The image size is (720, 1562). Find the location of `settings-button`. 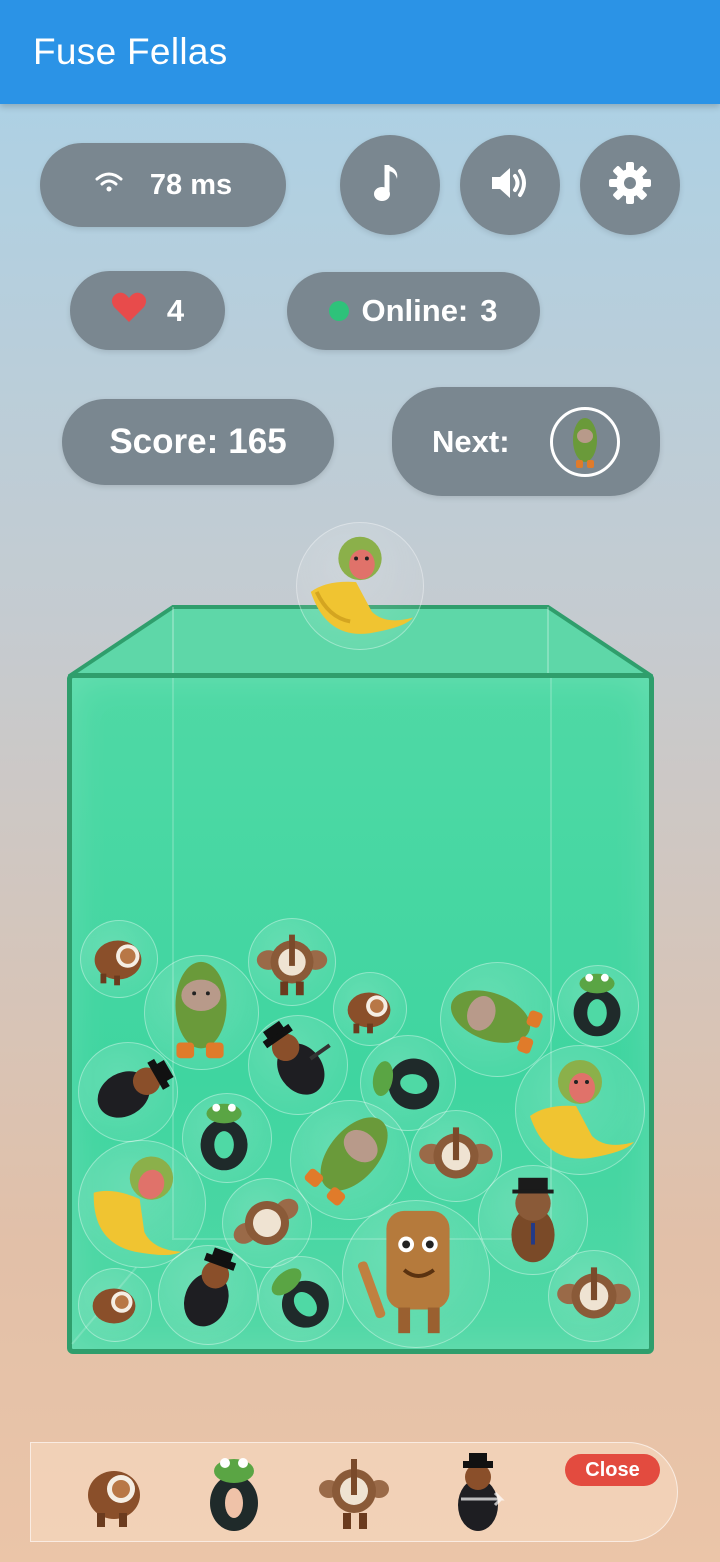

settings-button is located at coordinates (630, 185).